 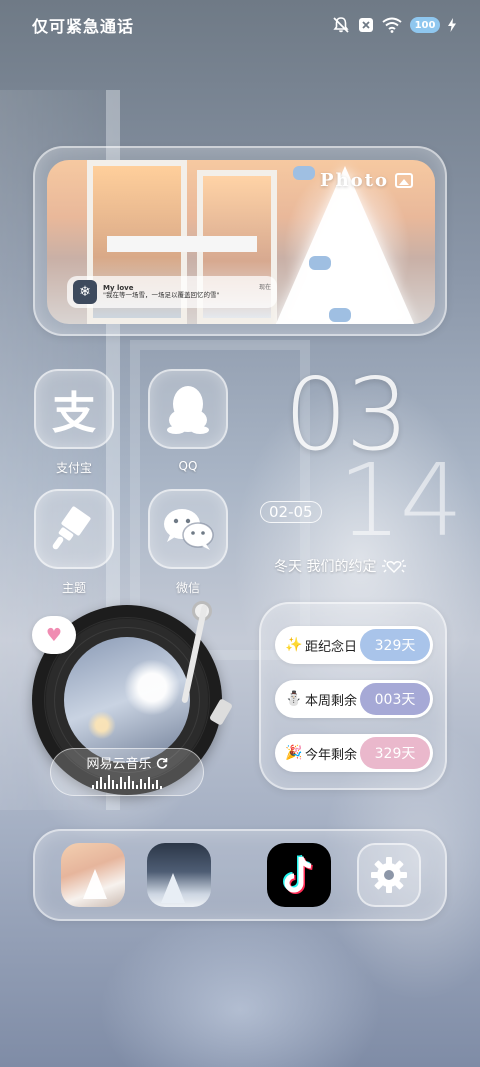 I want to click on wechat-bubbles-icon, so click(x=189, y=529).